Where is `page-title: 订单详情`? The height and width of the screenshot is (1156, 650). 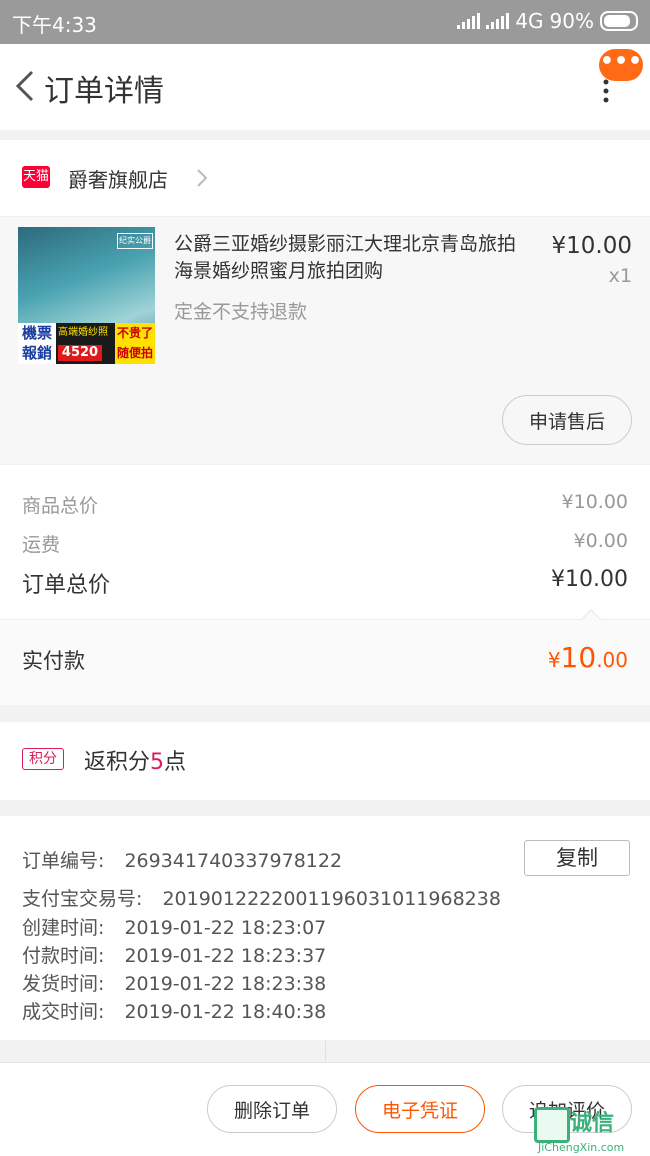
page-title: 订单详情 is located at coordinates (104, 91).